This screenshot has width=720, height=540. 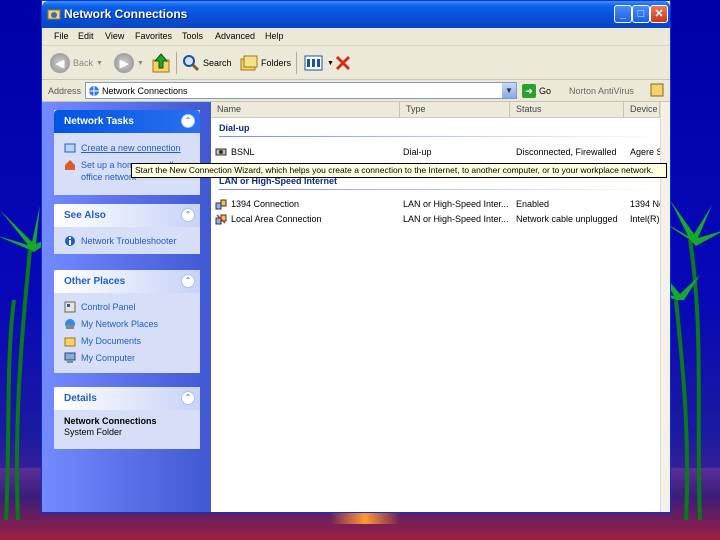 I want to click on create-connection-link: Create a new connection, so click(x=127, y=147).